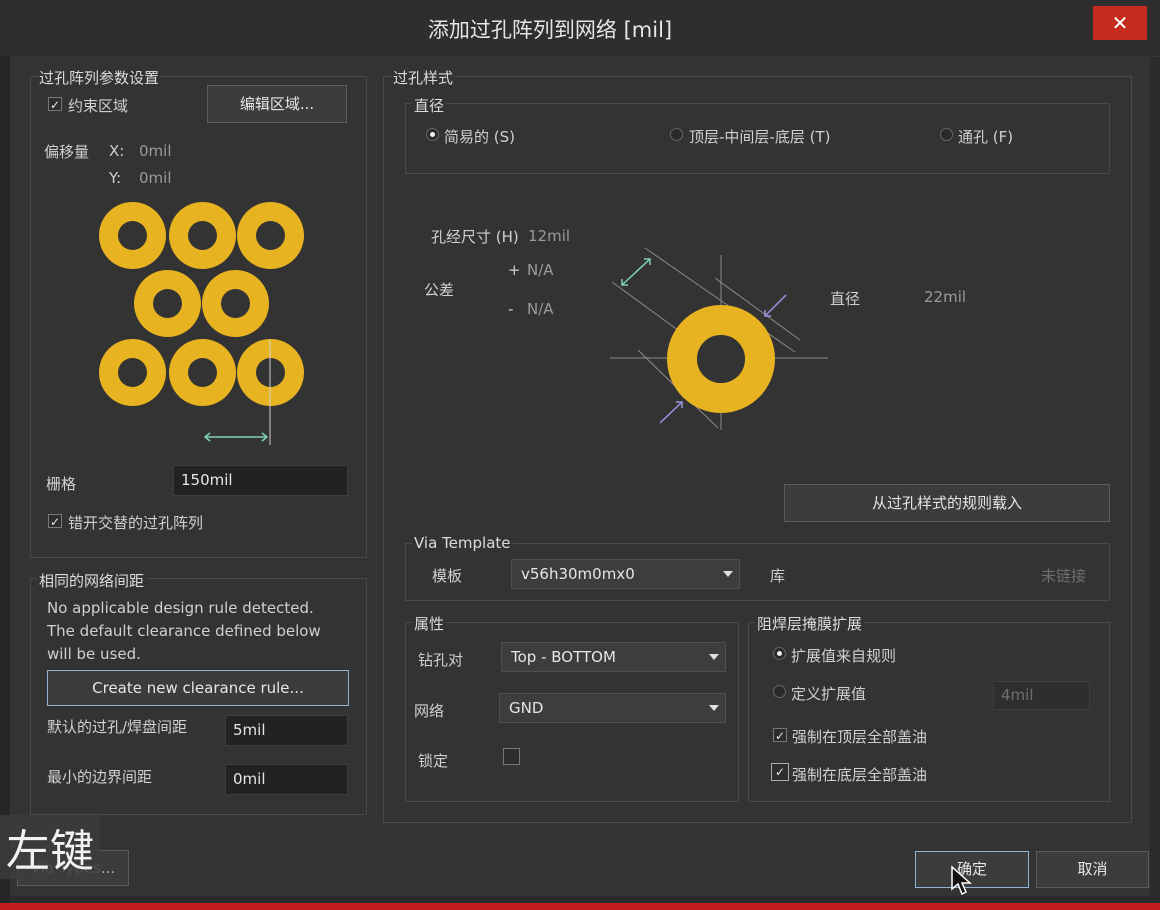 This screenshot has height=910, width=1160. I want to click on library-label: 库, so click(778, 576).